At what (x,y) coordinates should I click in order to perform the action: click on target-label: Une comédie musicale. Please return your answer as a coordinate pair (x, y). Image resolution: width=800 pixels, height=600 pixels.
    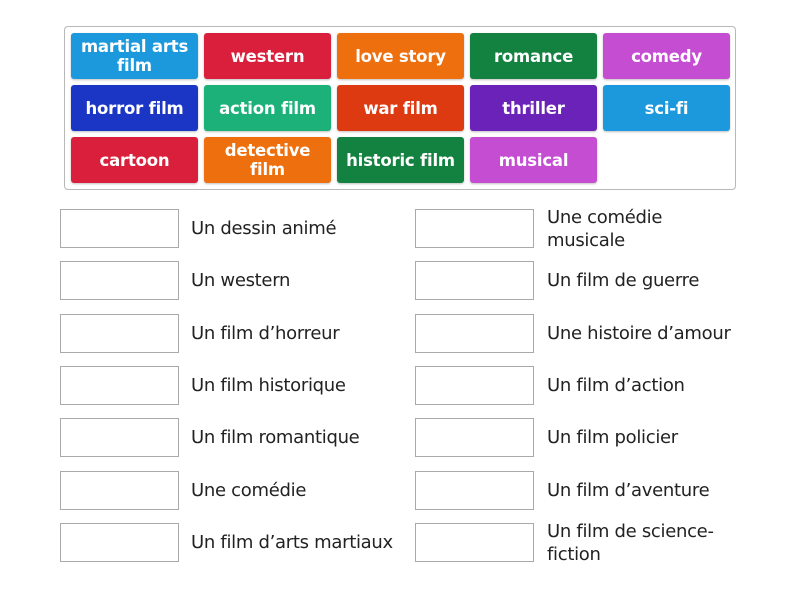
    Looking at the image, I should click on (605, 229).